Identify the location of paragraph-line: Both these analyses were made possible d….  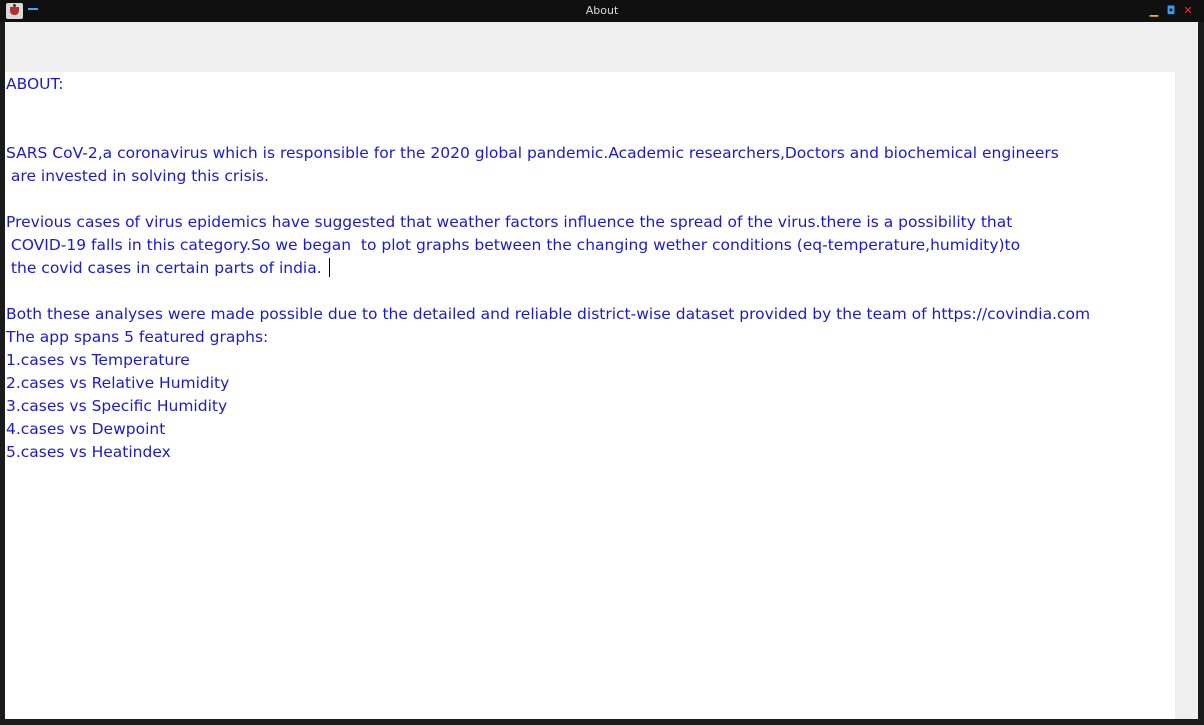
(548, 314).